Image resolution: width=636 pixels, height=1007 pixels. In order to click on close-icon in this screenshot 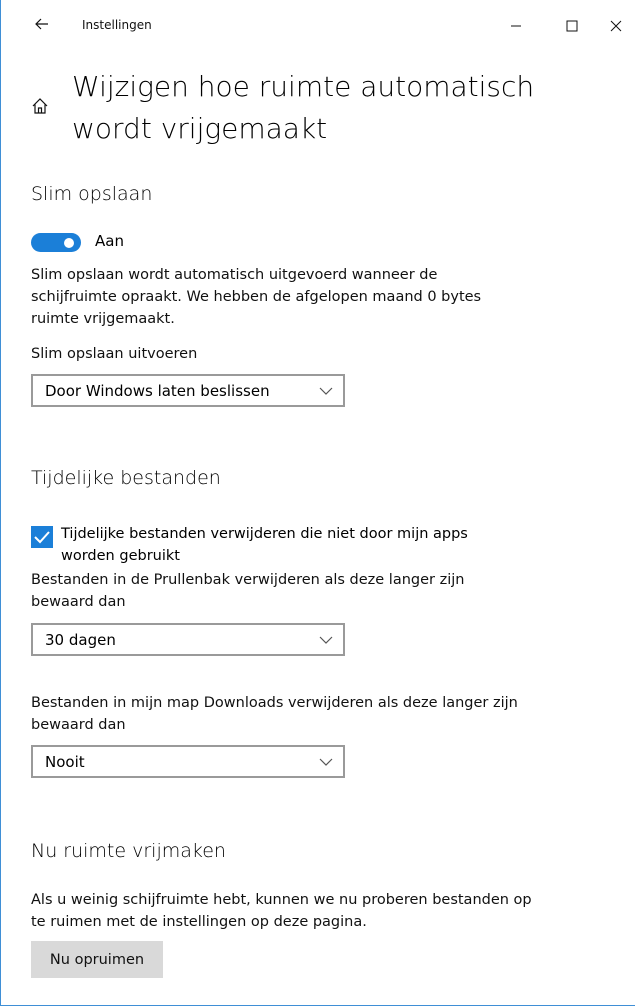, I will do `click(616, 26)`.